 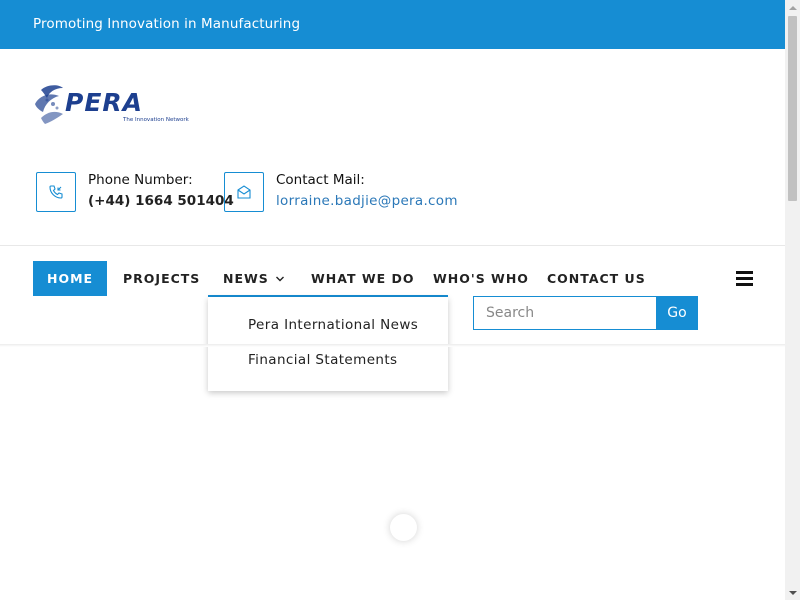 I want to click on header-divider, so click(x=392, y=245).